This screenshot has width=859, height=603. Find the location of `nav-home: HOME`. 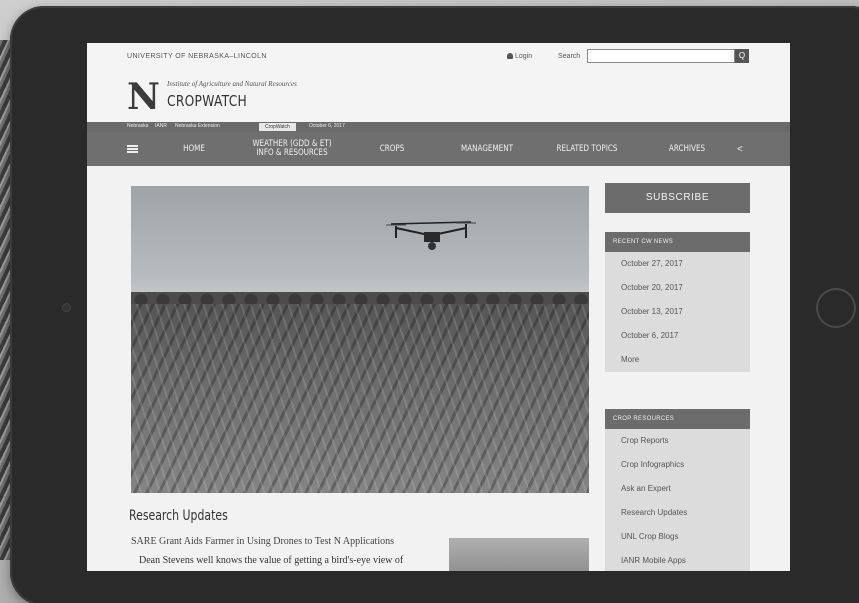

nav-home: HOME is located at coordinates (194, 149).